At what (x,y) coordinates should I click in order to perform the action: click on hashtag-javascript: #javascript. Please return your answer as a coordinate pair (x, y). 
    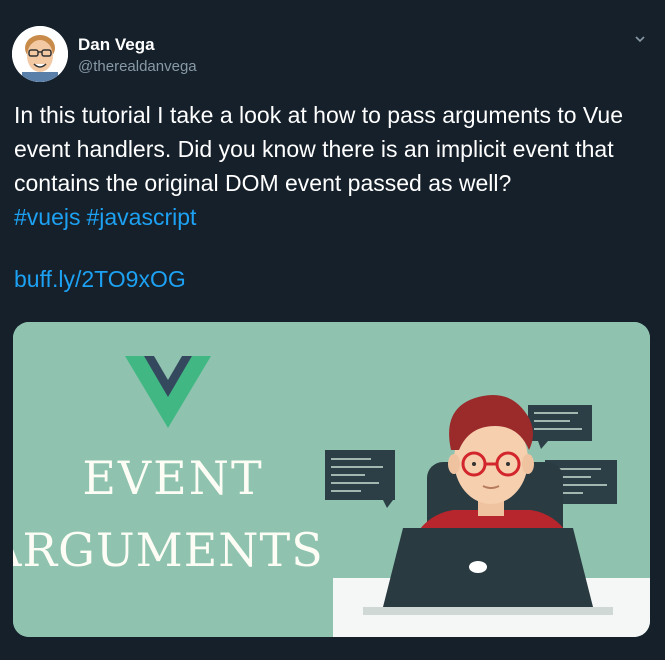
    Looking at the image, I should click on (141, 217).